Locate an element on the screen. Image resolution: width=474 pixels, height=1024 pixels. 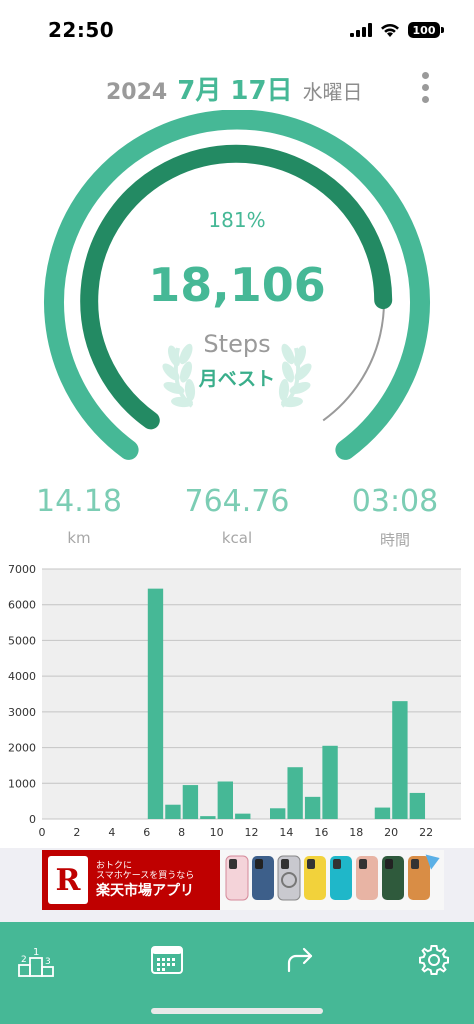
stats-row: 14.18 km 764.76 kcal 03:08 時間 is located at coordinates (237, 520).